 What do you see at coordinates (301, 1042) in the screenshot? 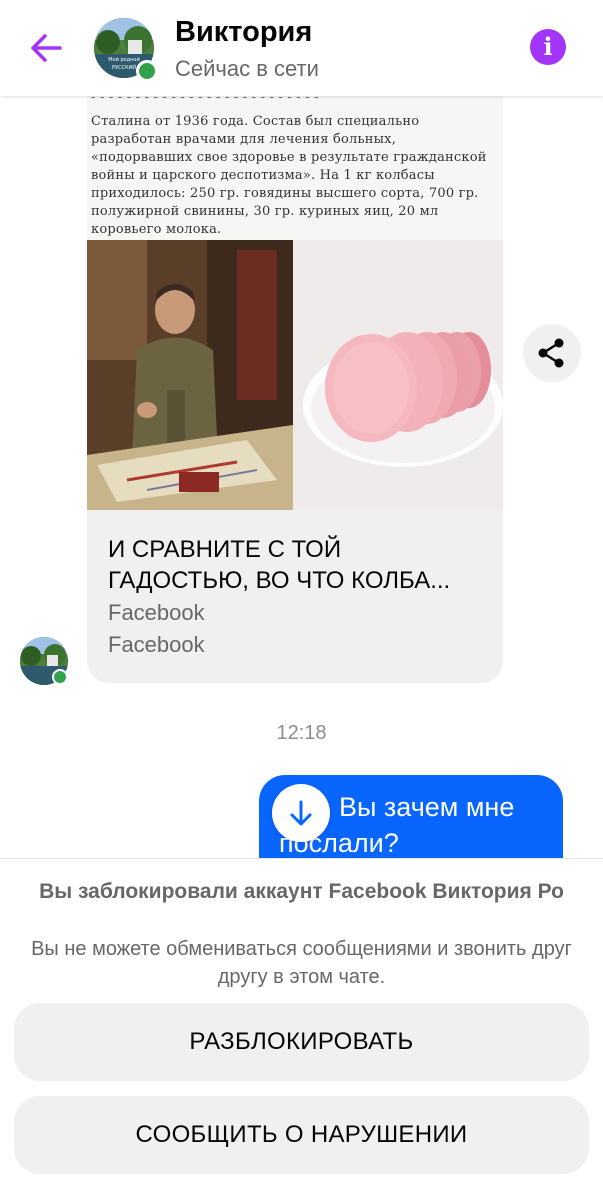
I see `unblock-button: РАЗБЛОКИРОВАТЬ` at bounding box center [301, 1042].